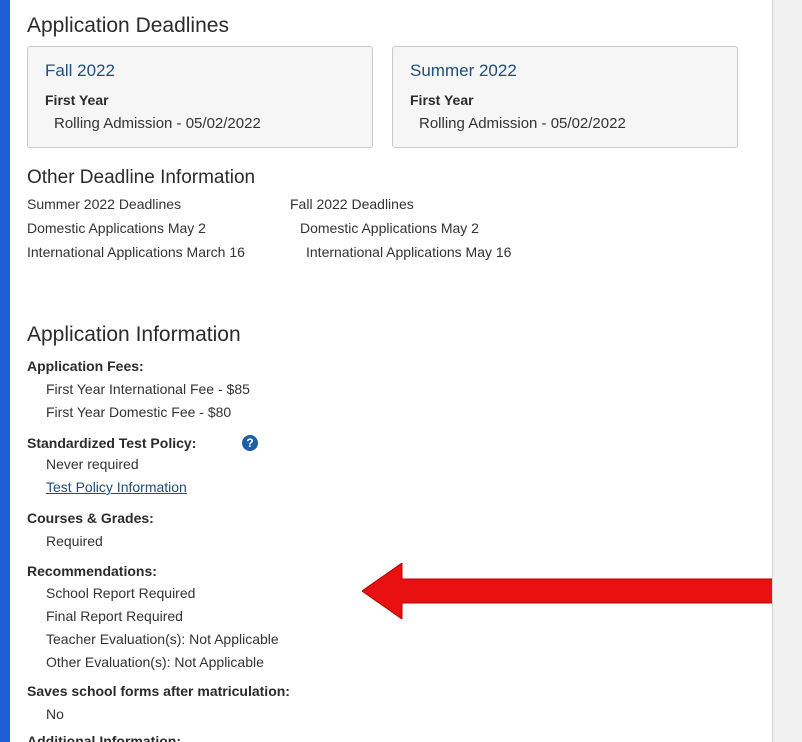  Describe the element at coordinates (134, 334) in the screenshot. I see `application-info-heading: Application Information` at that location.